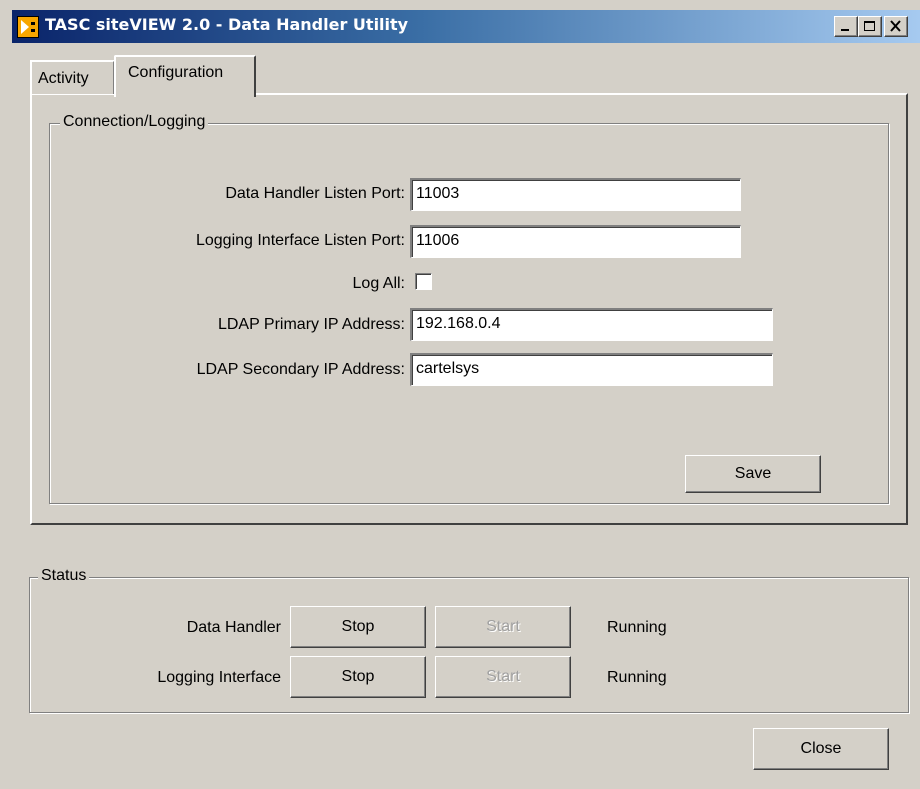 Image resolution: width=920 pixels, height=789 pixels. Describe the element at coordinates (358, 677) in the screenshot. I see `logging-interface-stop-button: Stop` at that location.